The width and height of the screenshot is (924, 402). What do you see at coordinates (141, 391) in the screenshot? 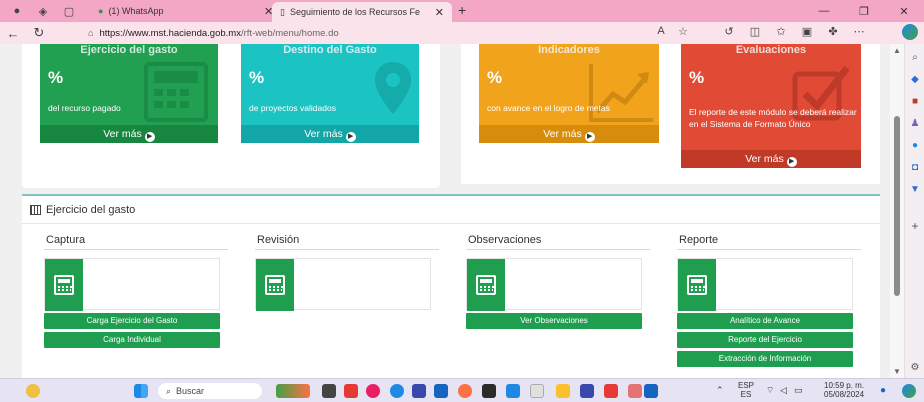
I see `start-button` at bounding box center [141, 391].